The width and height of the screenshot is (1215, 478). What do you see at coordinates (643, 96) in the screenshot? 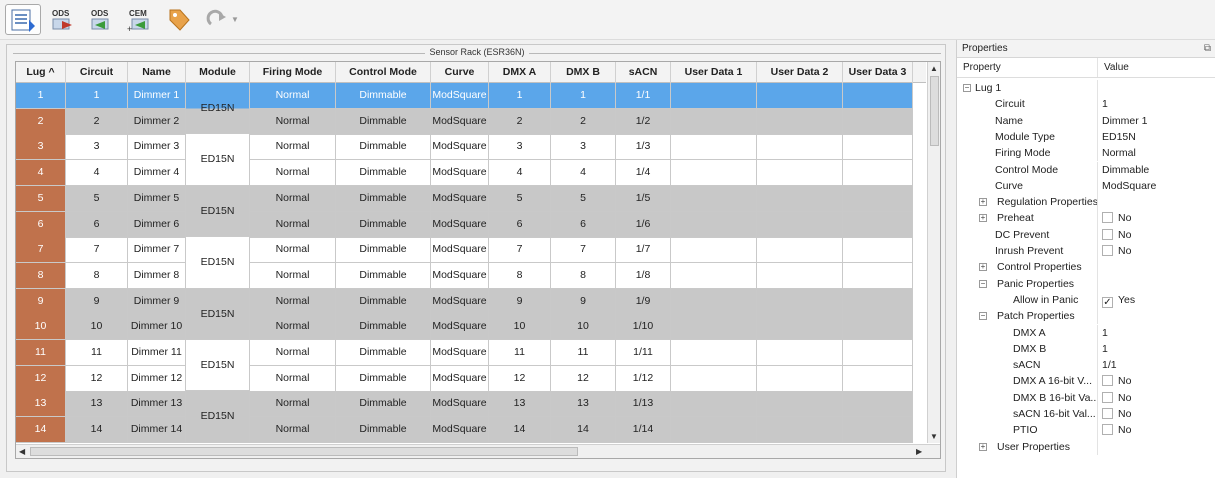
I see `sacn-cell: 1/1` at bounding box center [643, 96].